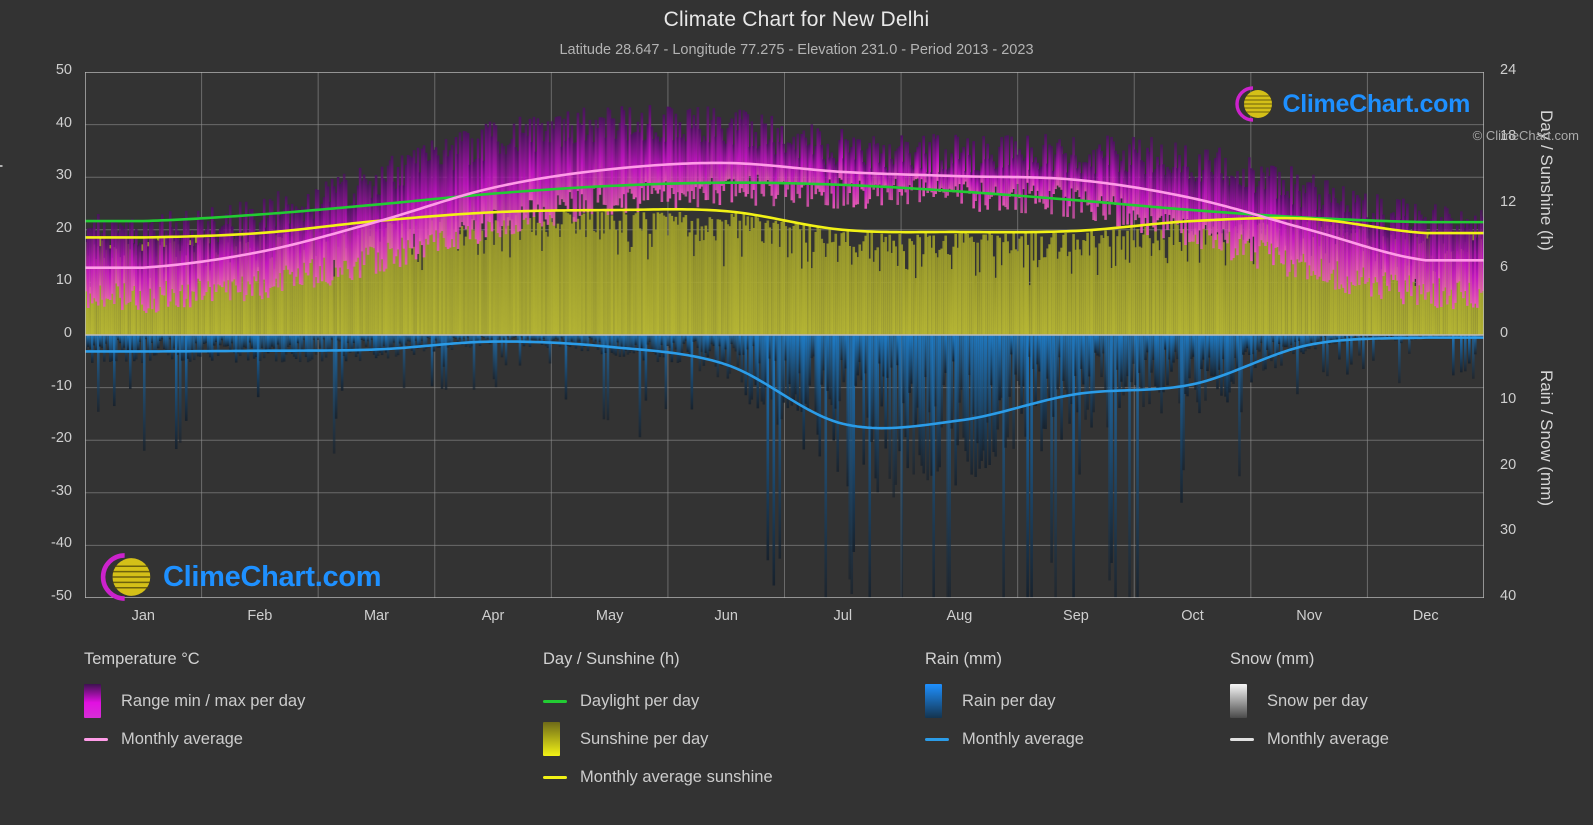 The width and height of the screenshot is (1593, 825). I want to click on legend-group-title: Snow (mm), so click(1272, 659).